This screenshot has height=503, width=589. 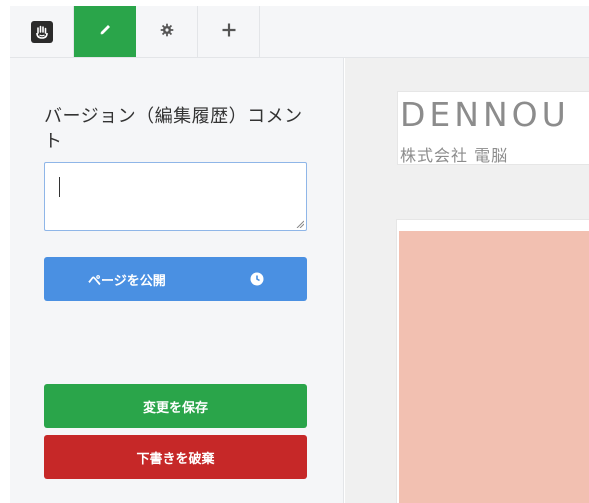 I want to click on brand-name-en: DENNOU, so click(x=485, y=114).